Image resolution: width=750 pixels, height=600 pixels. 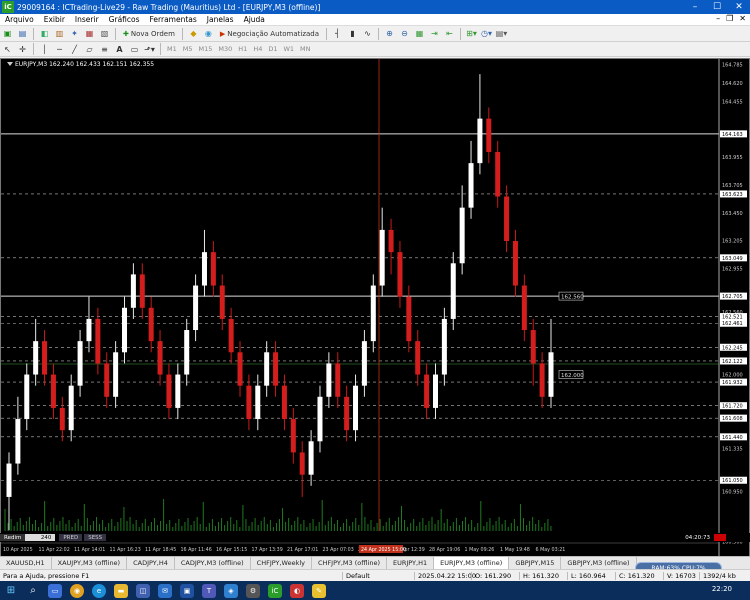 I want to click on menu-arquivo: Arquivo, so click(x=19, y=19).